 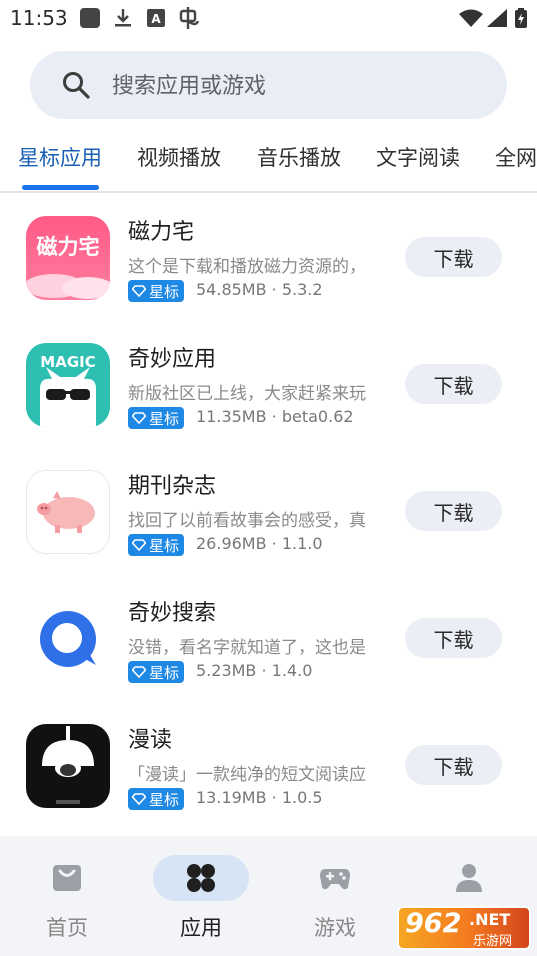 What do you see at coordinates (172, 486) in the screenshot?
I see `app-name: 期刊杂志` at bounding box center [172, 486].